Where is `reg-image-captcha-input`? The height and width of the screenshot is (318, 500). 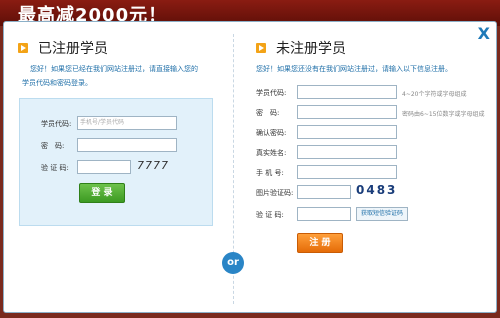
reg-image-captcha-input is located at coordinates (324, 192).